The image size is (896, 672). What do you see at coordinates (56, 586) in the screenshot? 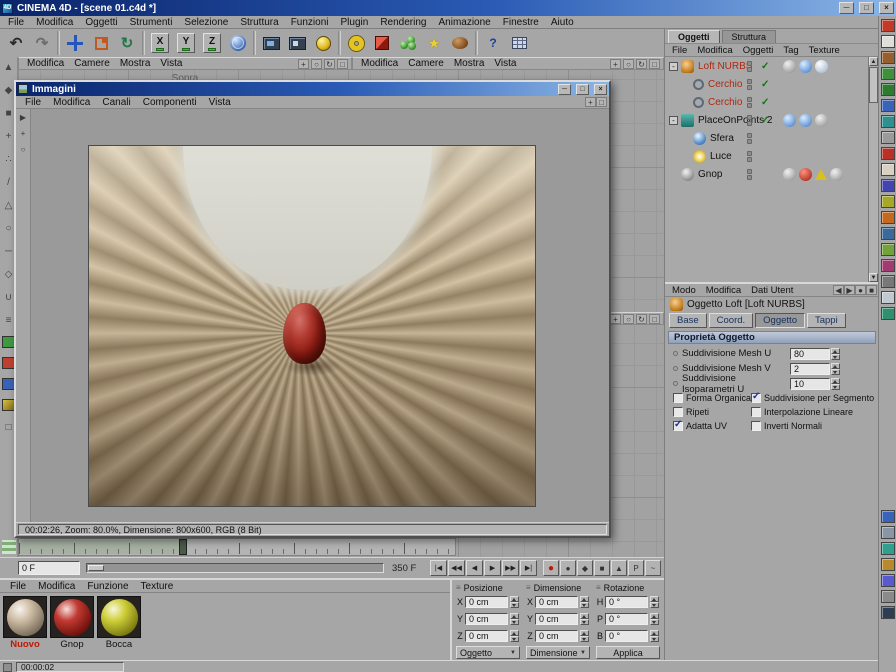
I see `mat-menu-modifica: Modifica` at bounding box center [56, 586].